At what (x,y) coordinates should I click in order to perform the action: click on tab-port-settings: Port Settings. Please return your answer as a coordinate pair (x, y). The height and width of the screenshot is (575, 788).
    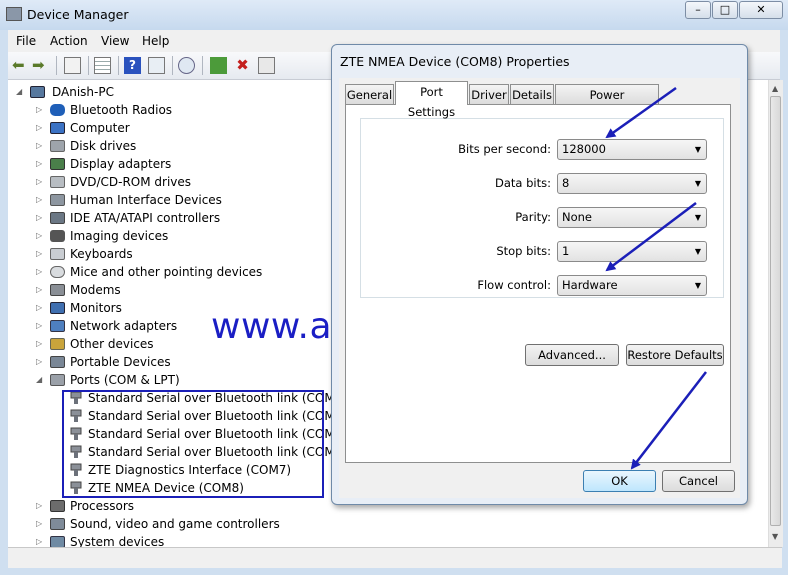
    Looking at the image, I should click on (431, 100).